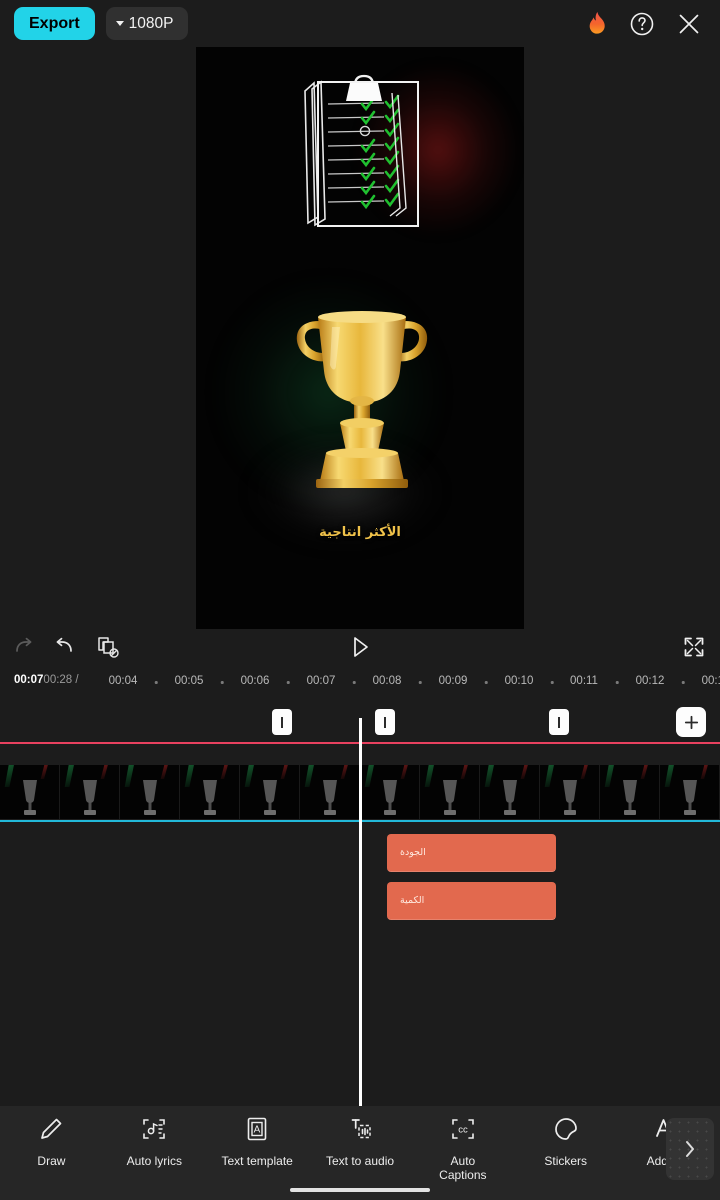 This screenshot has height=1200, width=720. Describe the element at coordinates (108, 647) in the screenshot. I see `remove-watermark-icon` at that location.